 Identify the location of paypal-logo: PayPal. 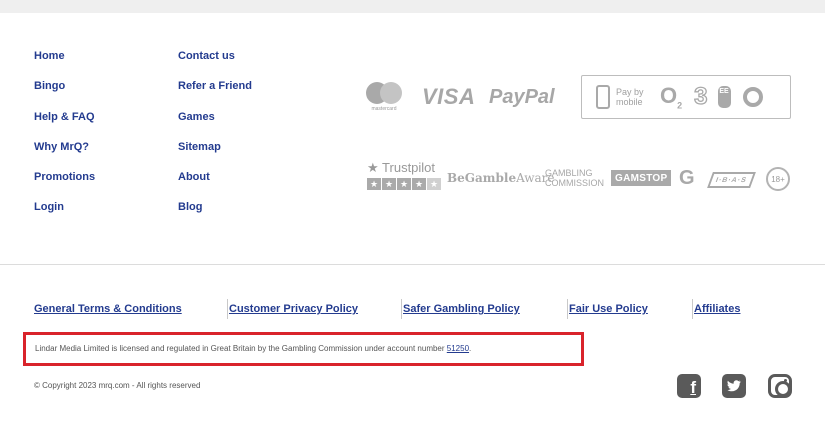
(522, 96).